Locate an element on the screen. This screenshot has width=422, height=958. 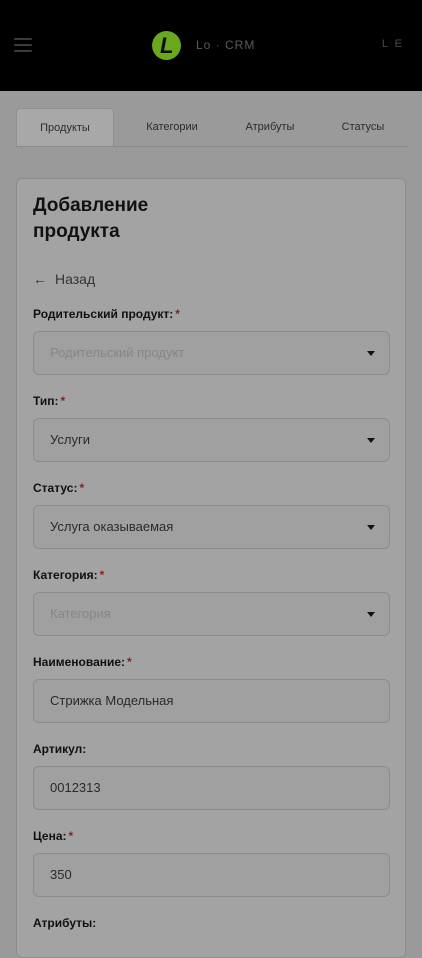
tab-categories: Категории is located at coordinates (172, 127).